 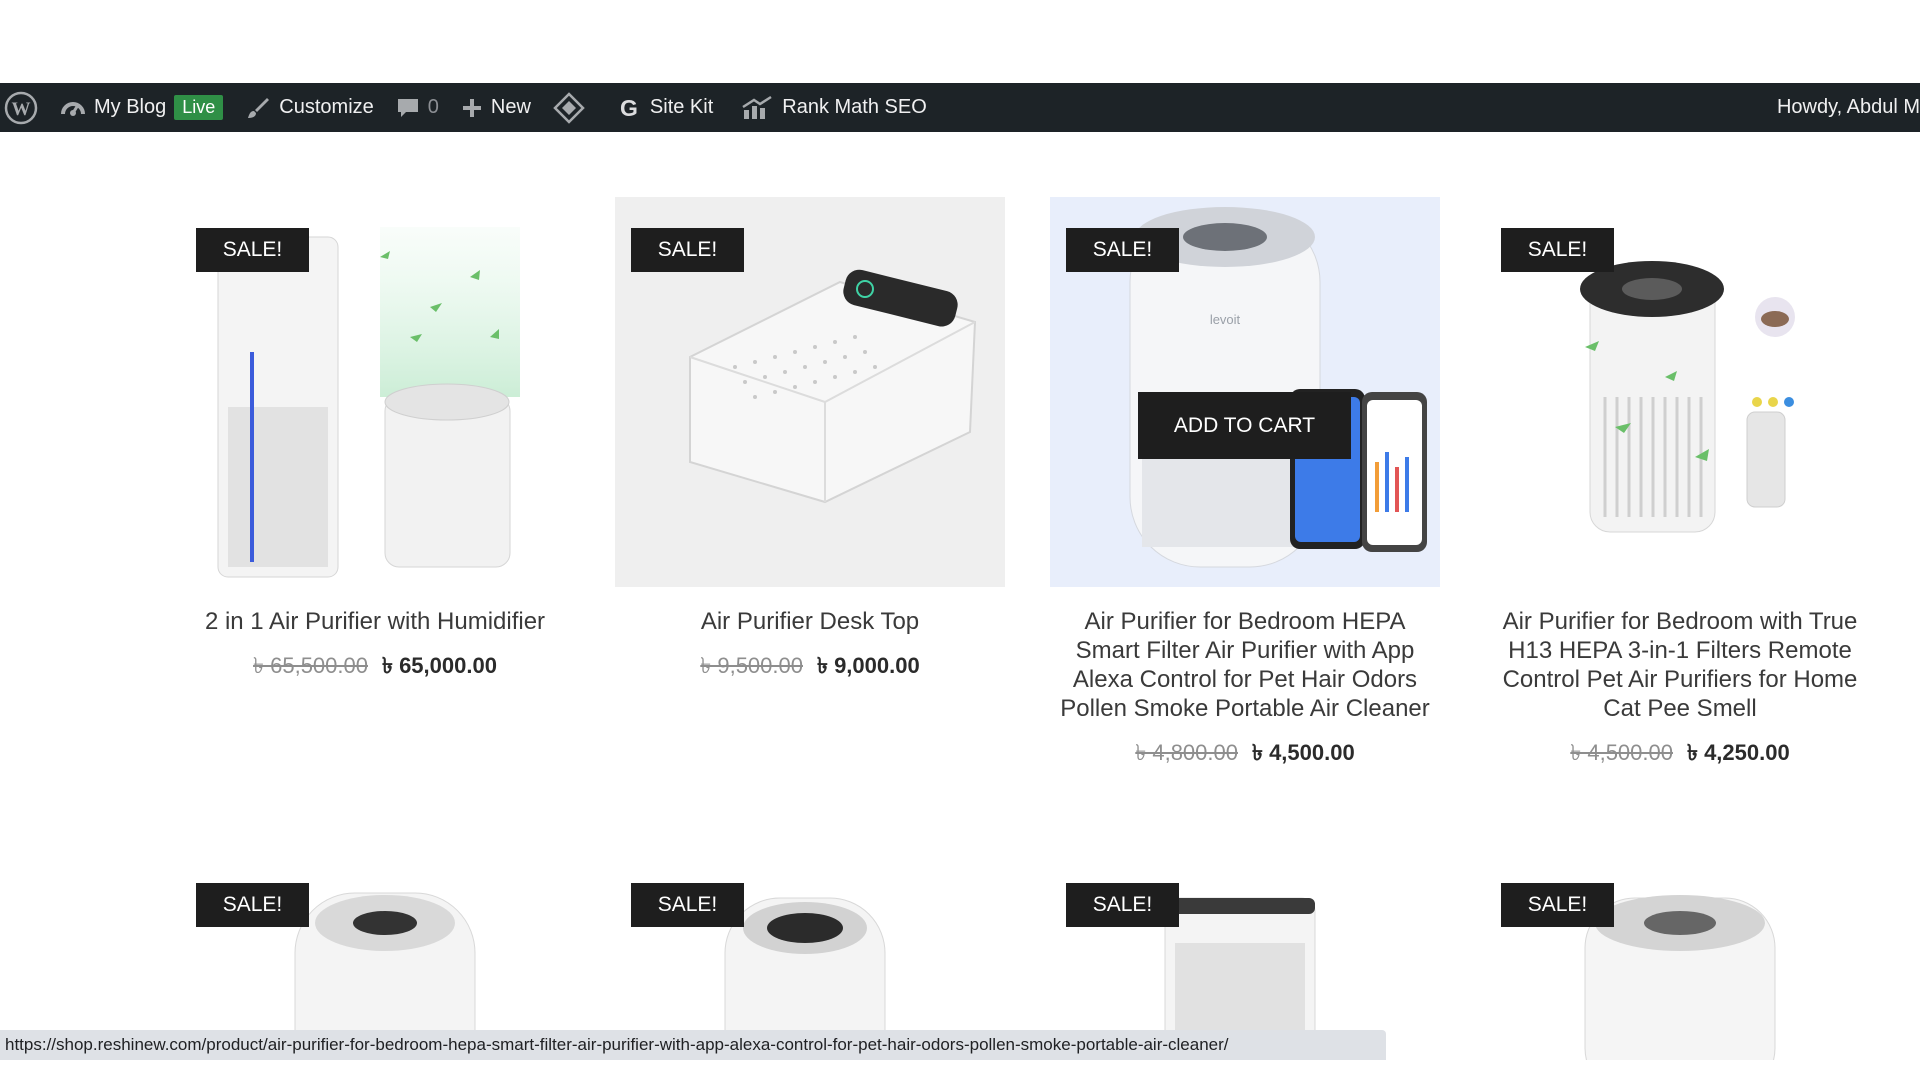 I want to click on sale-price: ৳ 4,500.00, so click(x=1303, y=752).